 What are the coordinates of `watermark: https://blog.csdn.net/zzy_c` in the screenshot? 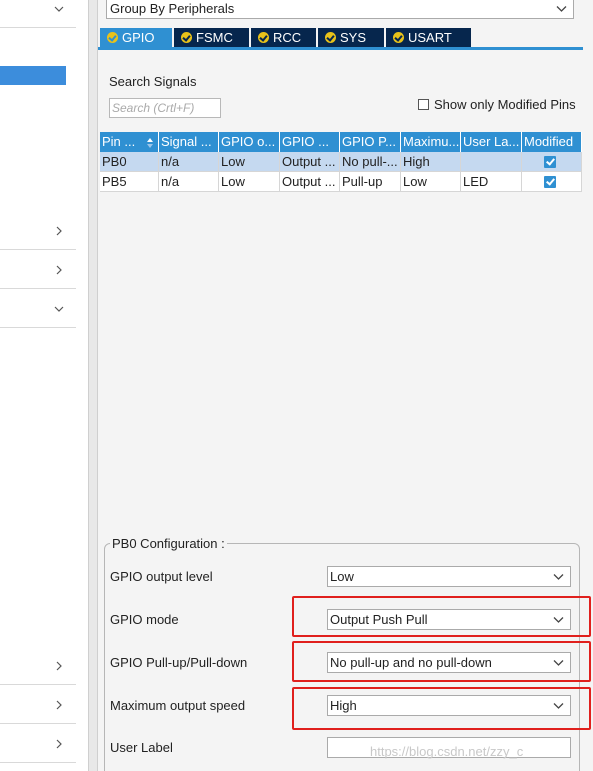 It's located at (447, 751).